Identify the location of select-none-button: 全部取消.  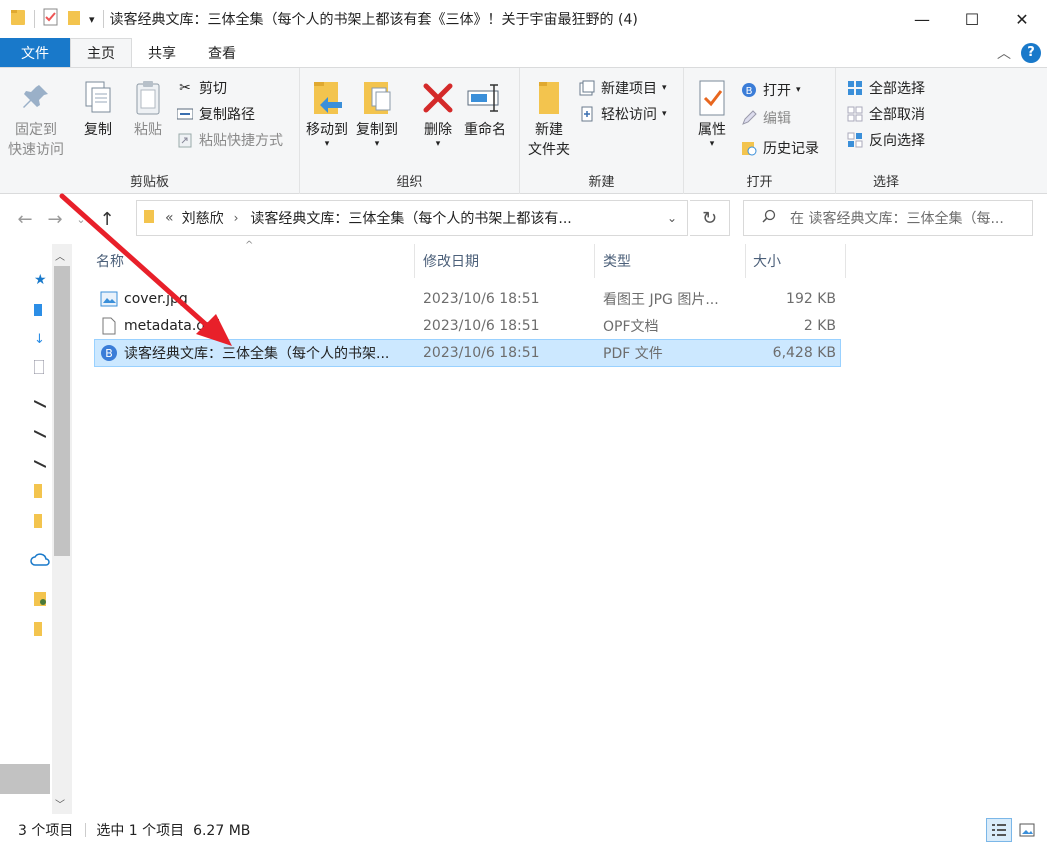
(885, 114).